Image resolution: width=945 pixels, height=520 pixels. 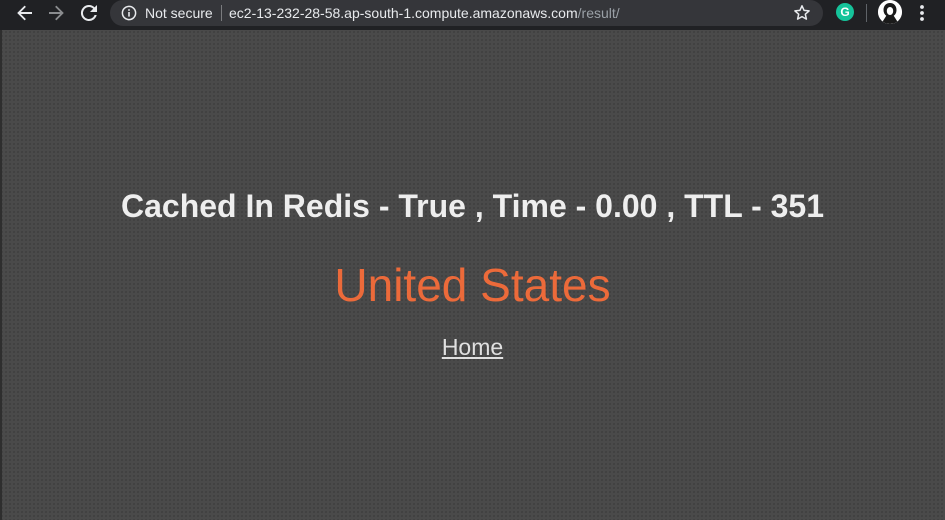 I want to click on grammarly-icon: G, so click(x=845, y=12).